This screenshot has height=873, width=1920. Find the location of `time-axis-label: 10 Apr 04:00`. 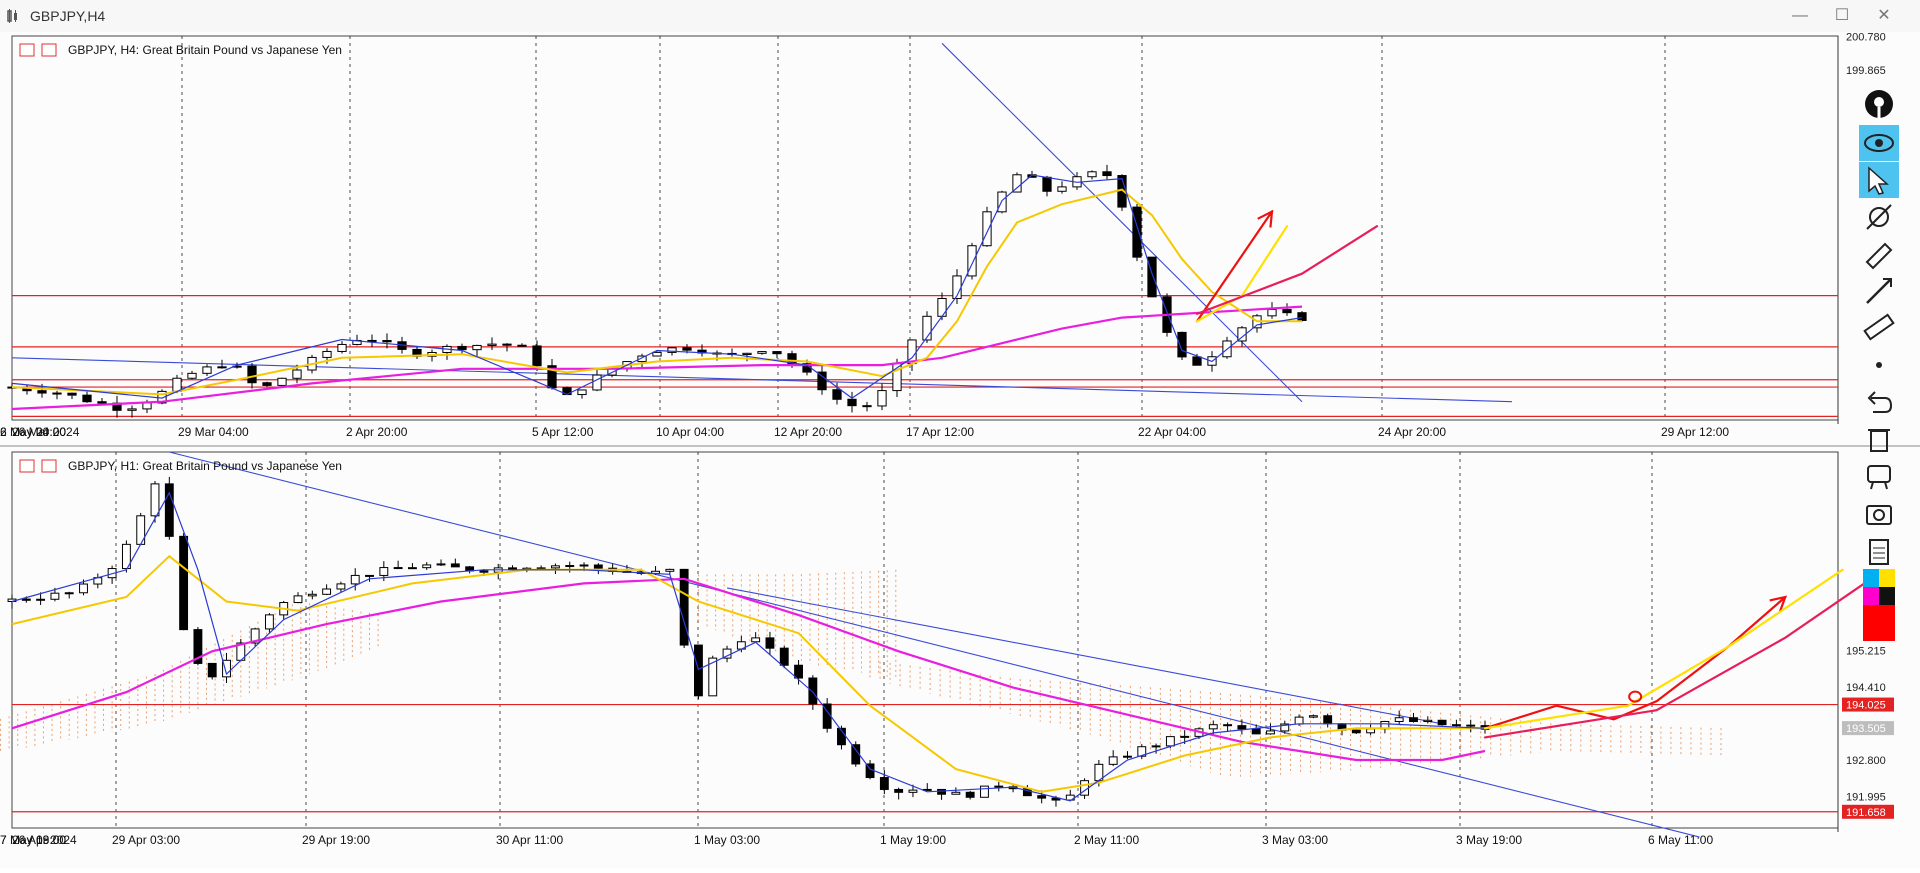

time-axis-label: 10 Apr 04:00 is located at coordinates (690, 432).